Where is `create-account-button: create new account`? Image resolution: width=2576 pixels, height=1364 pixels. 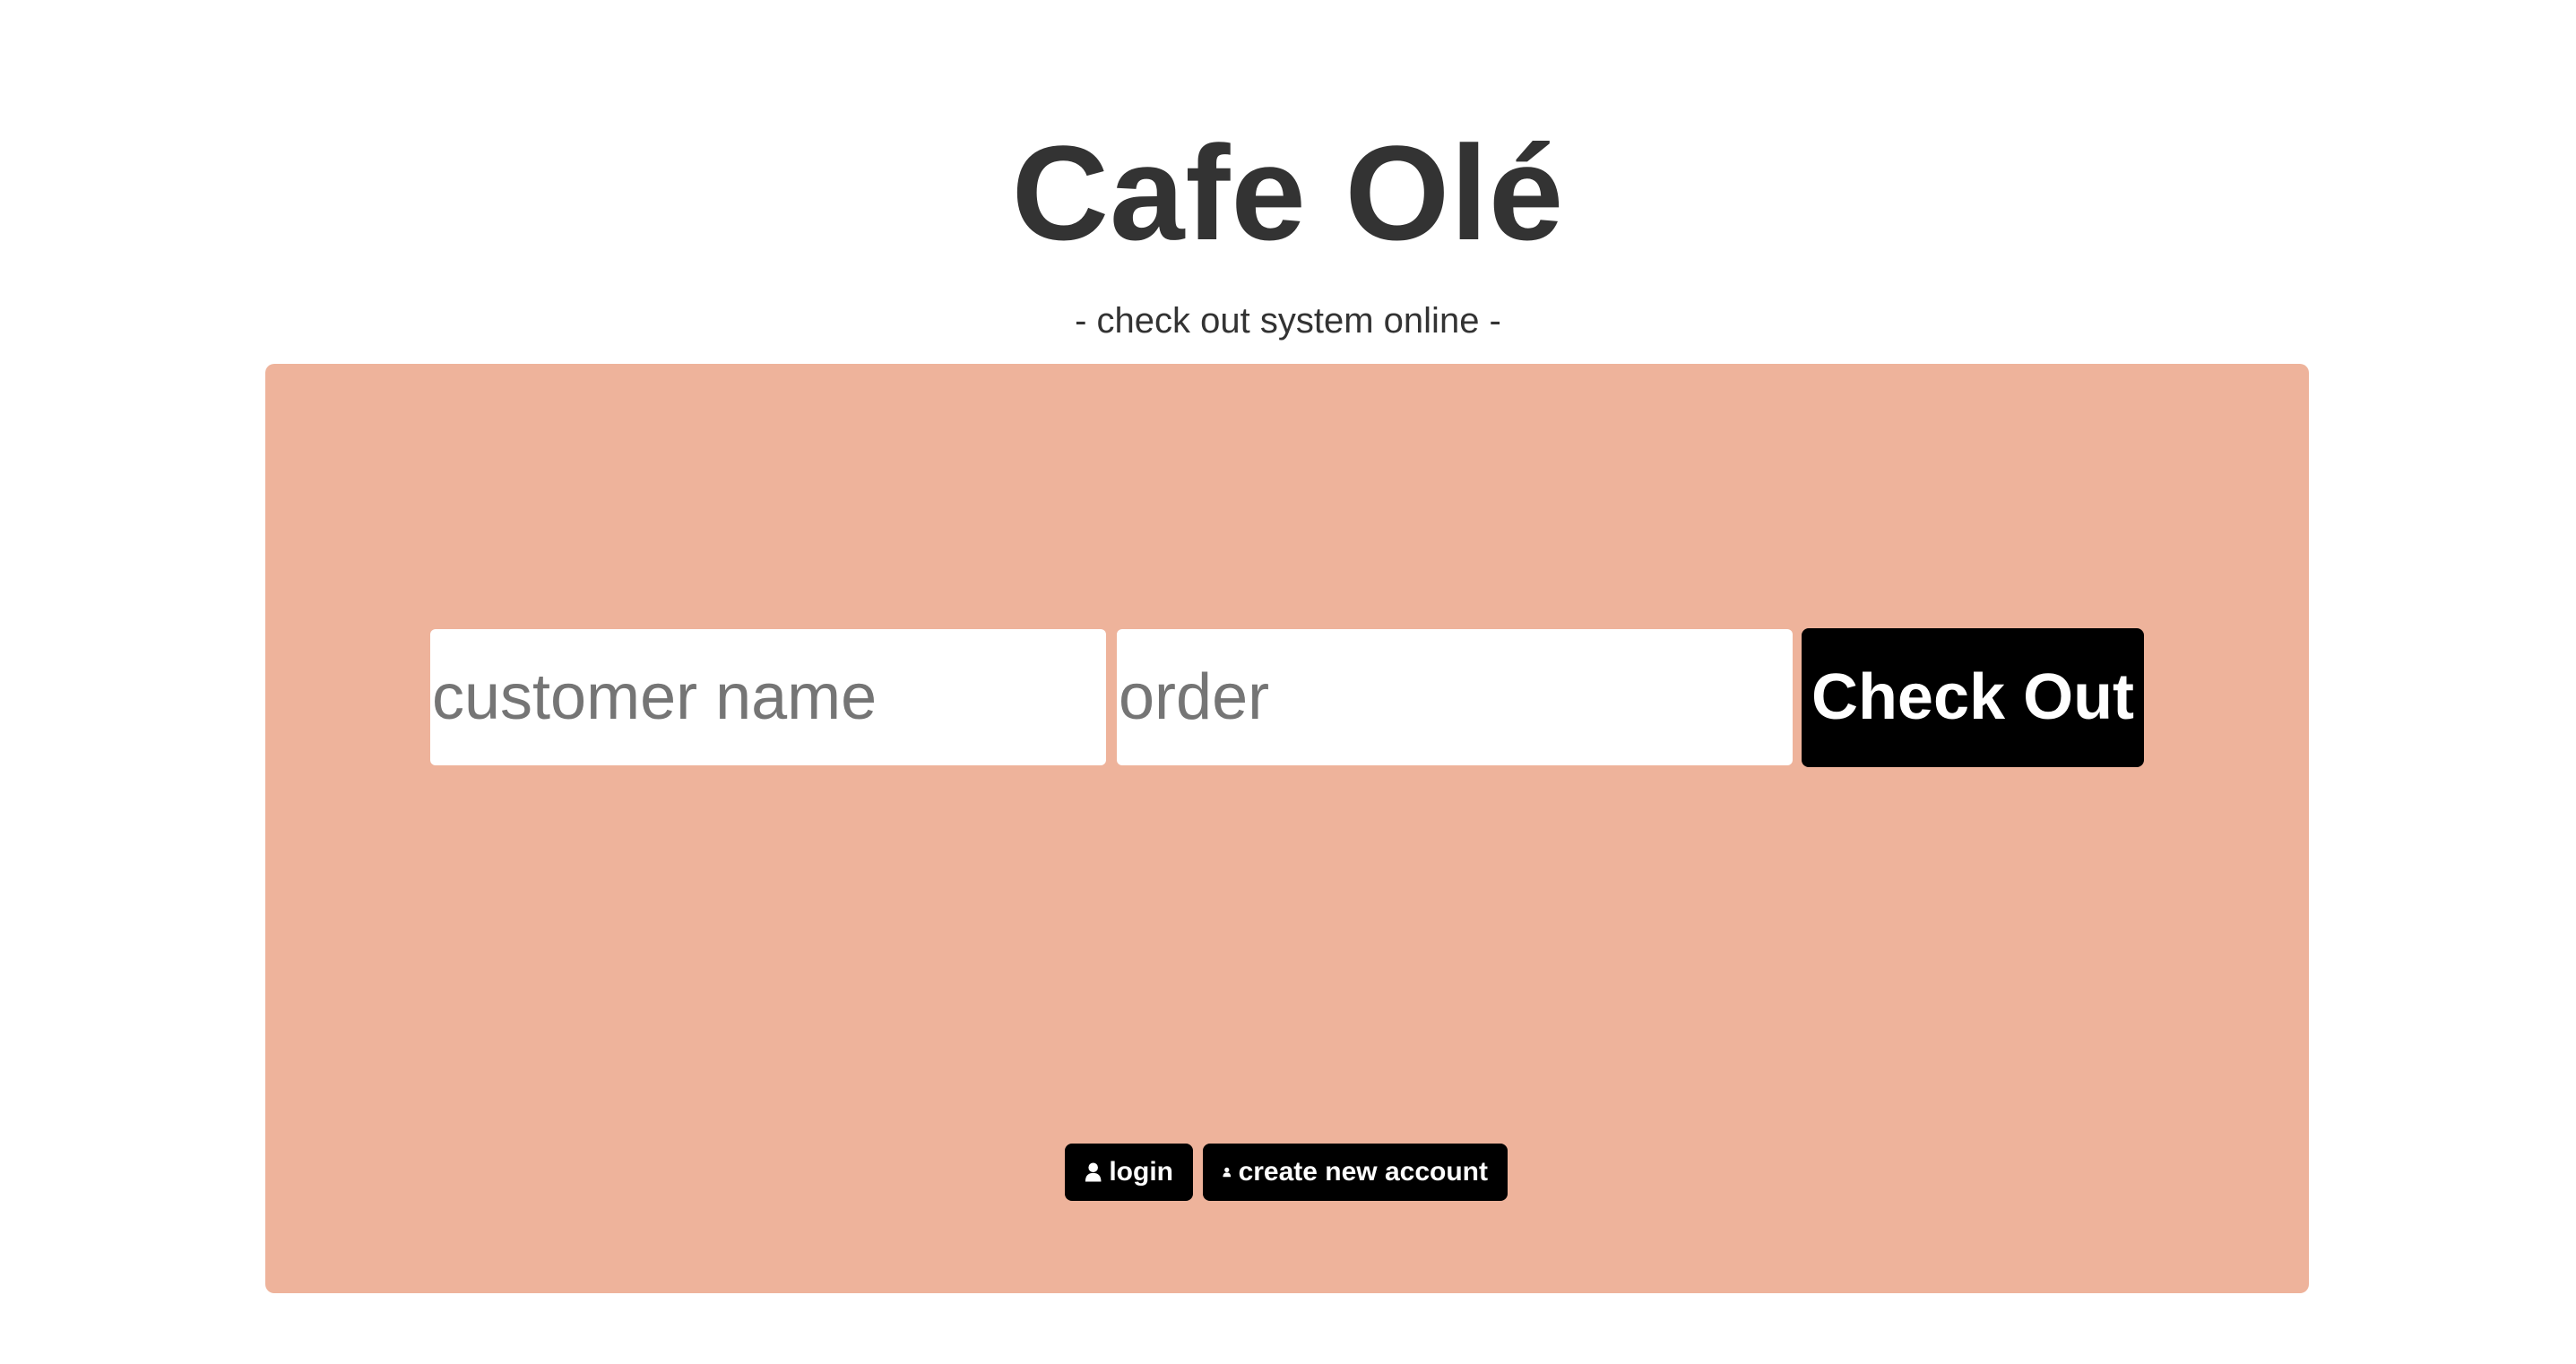
create-account-button: create new account is located at coordinates (1355, 1172).